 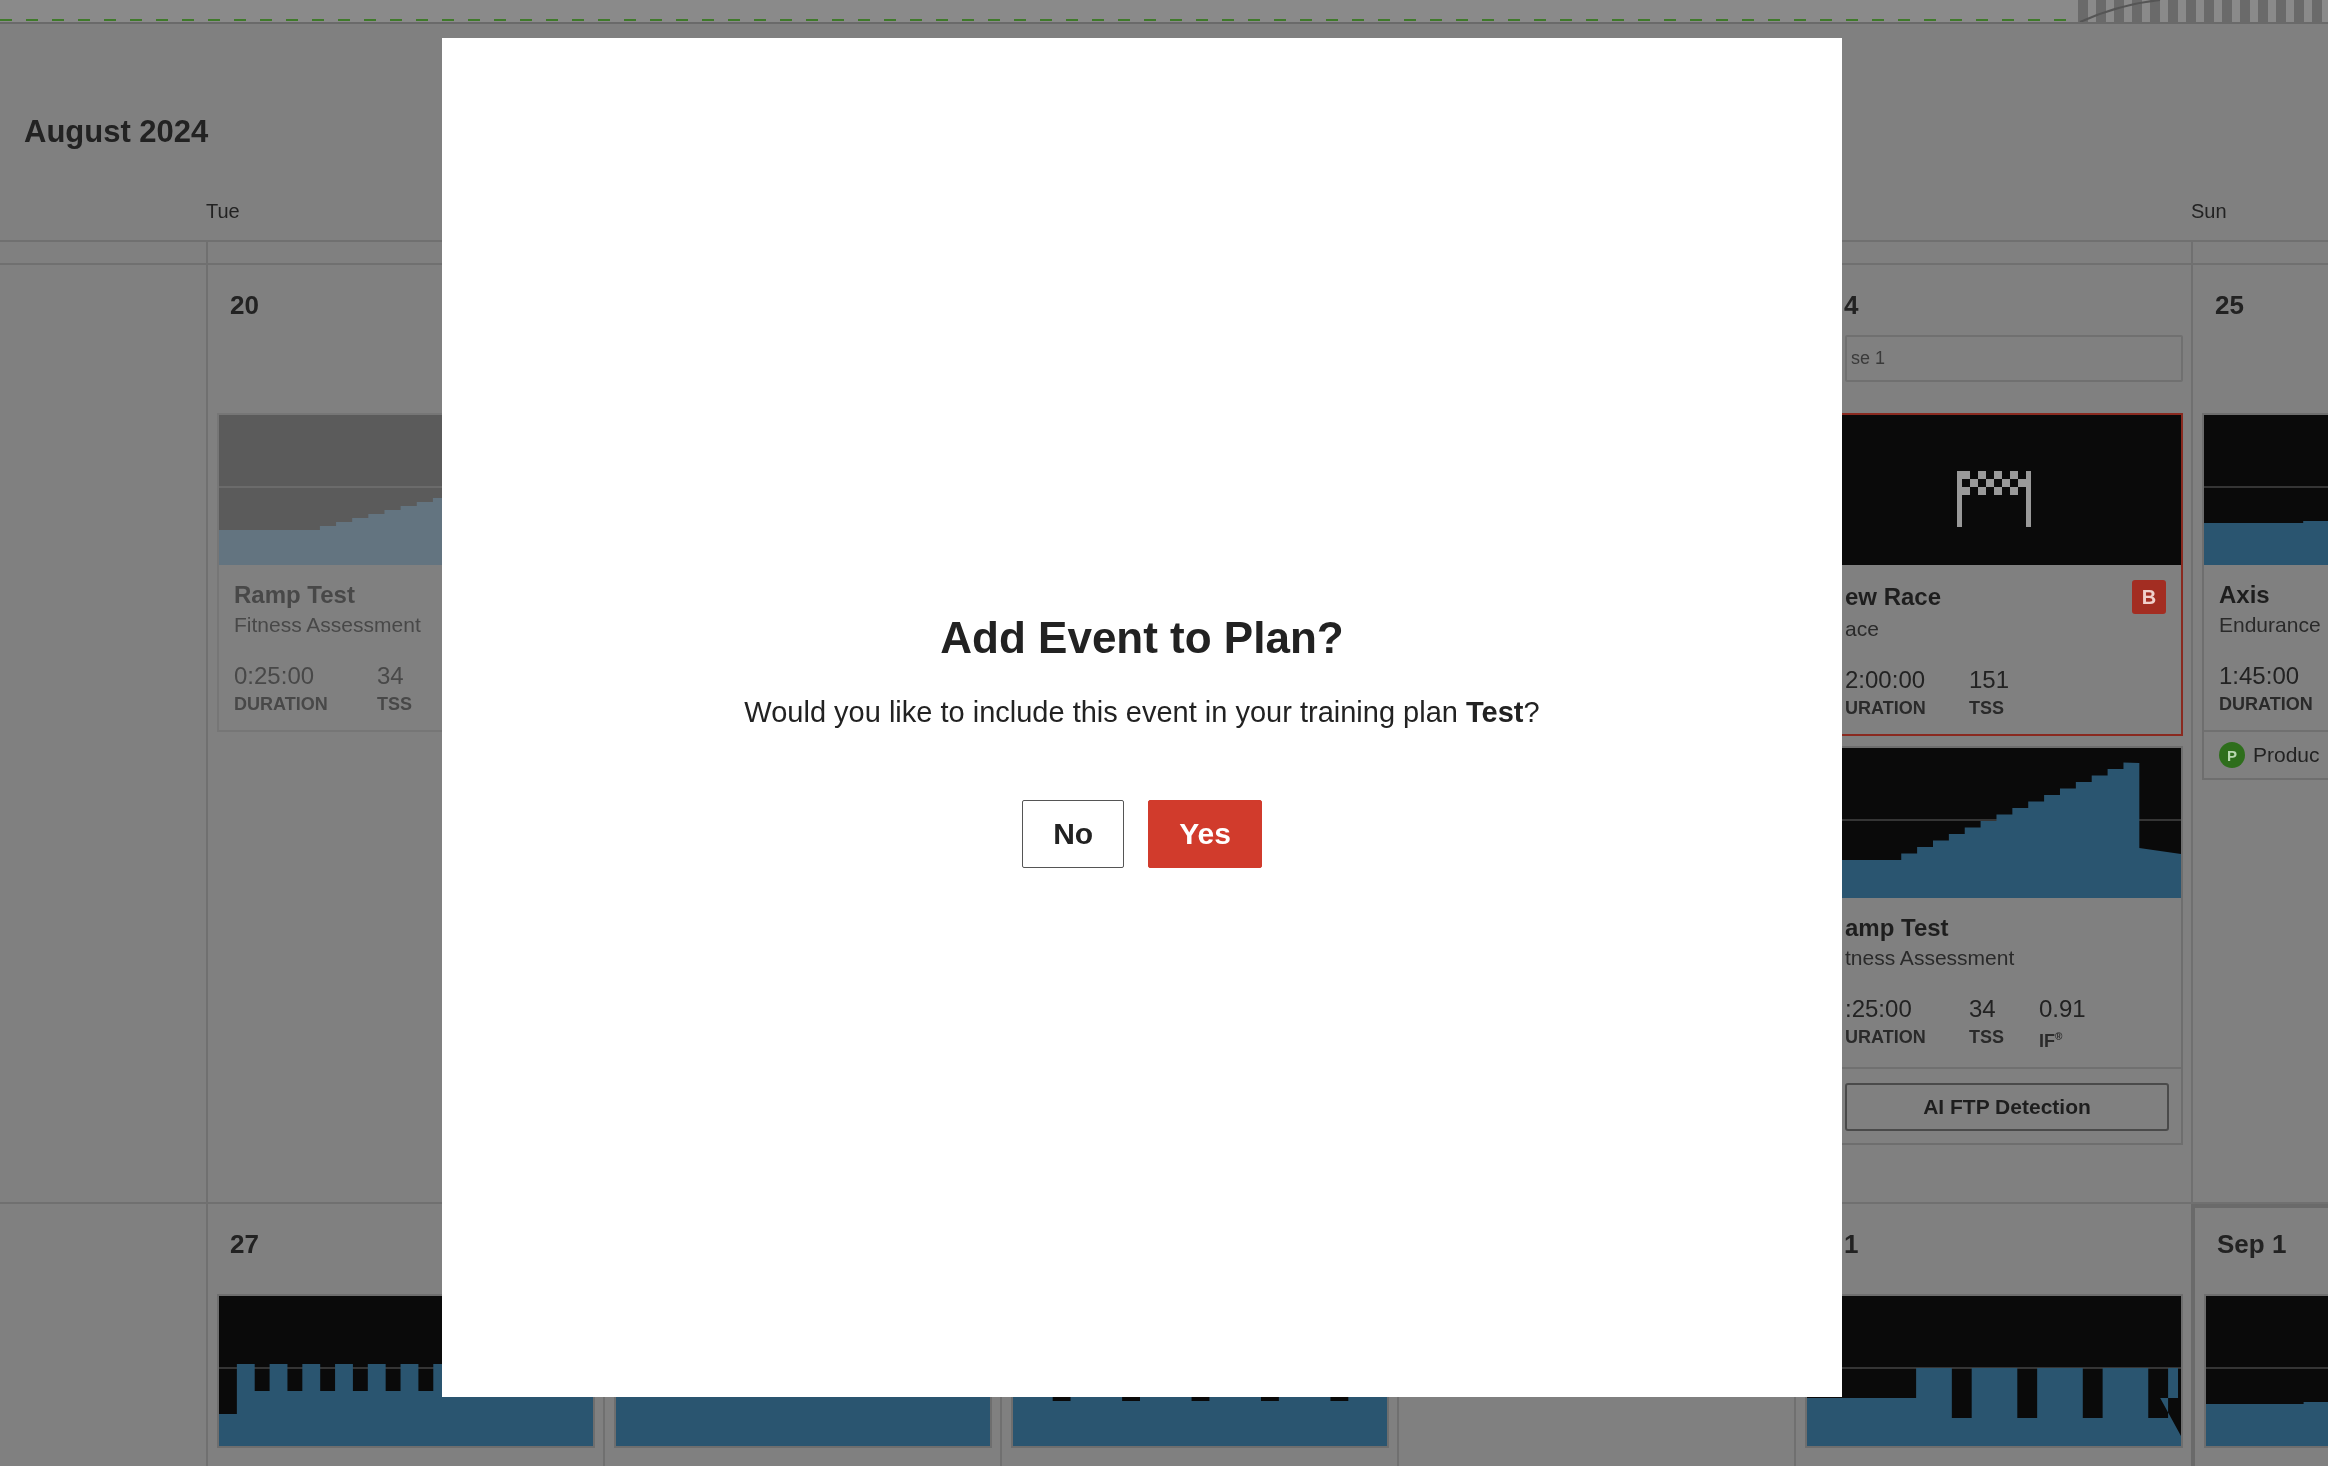 I want to click on event-type: ace, so click(x=1862, y=629).